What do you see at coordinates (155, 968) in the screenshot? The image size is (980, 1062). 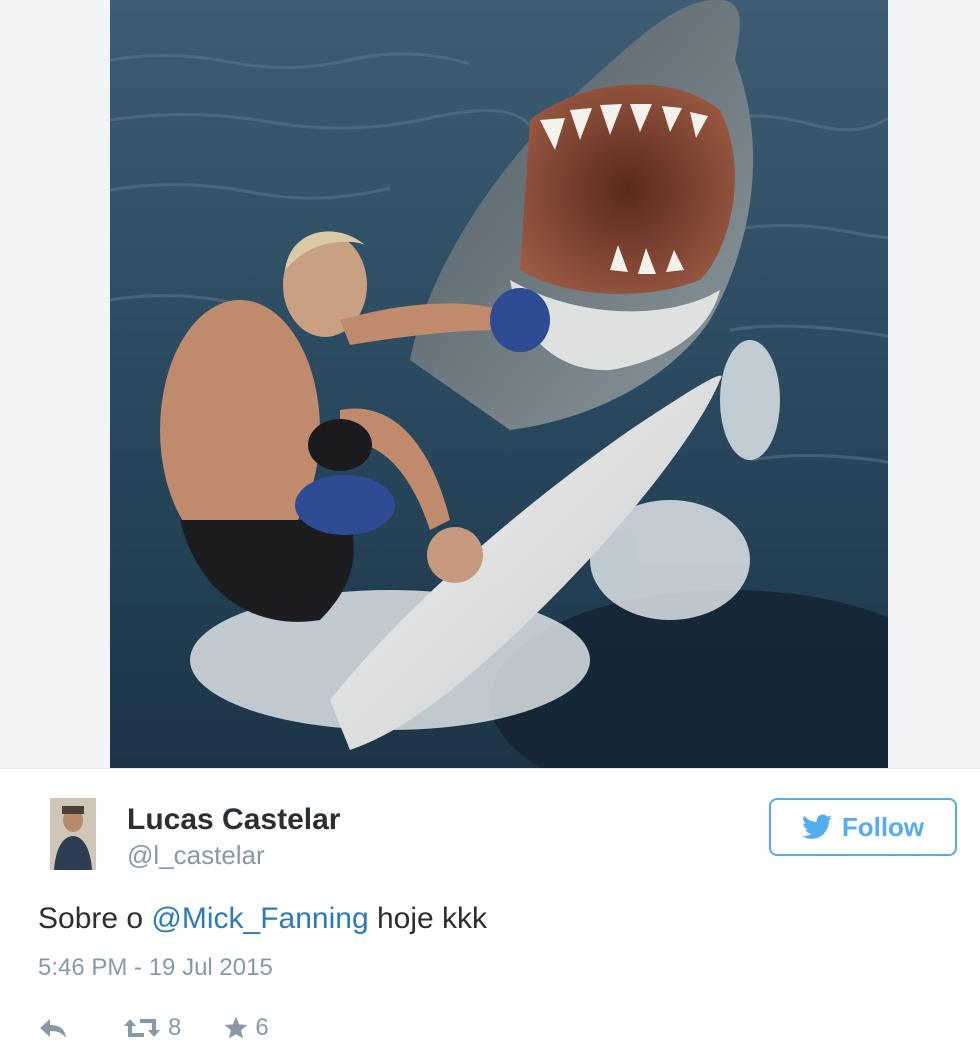 I see `tweet-timestamp: 5:46 PM - 19 Jul 2015` at bounding box center [155, 968].